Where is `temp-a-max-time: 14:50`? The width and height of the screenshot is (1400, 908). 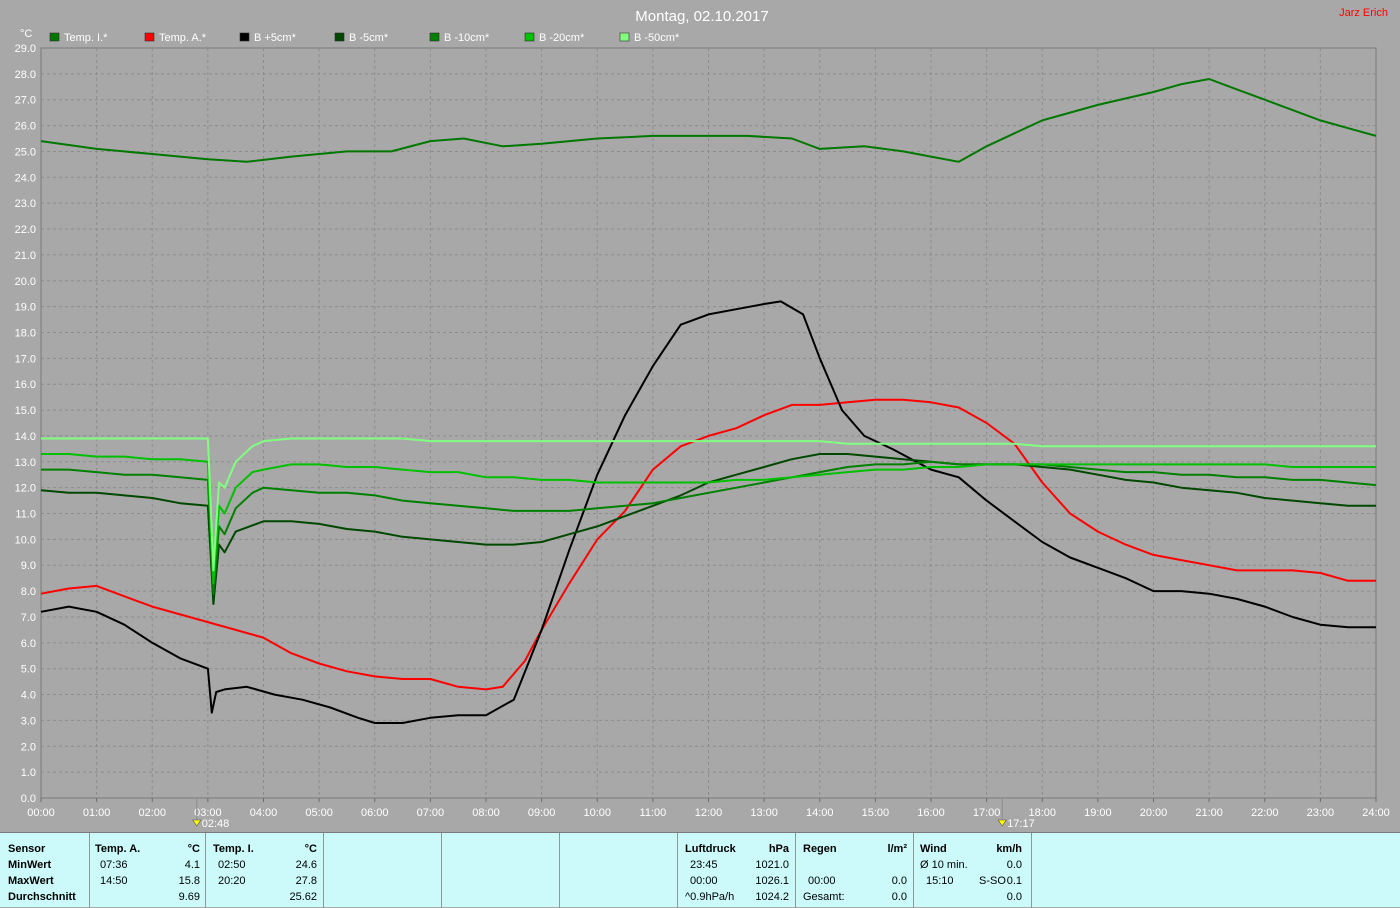 temp-a-max-time: 14:50 is located at coordinates (114, 881).